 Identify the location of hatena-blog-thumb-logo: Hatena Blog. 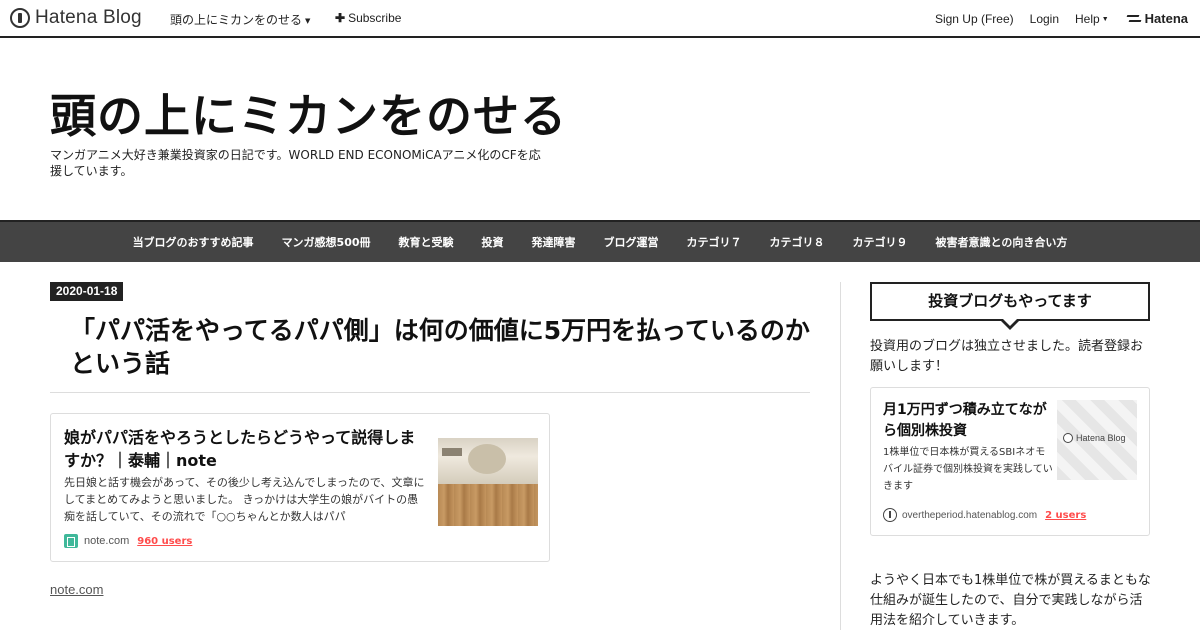
(1094, 438).